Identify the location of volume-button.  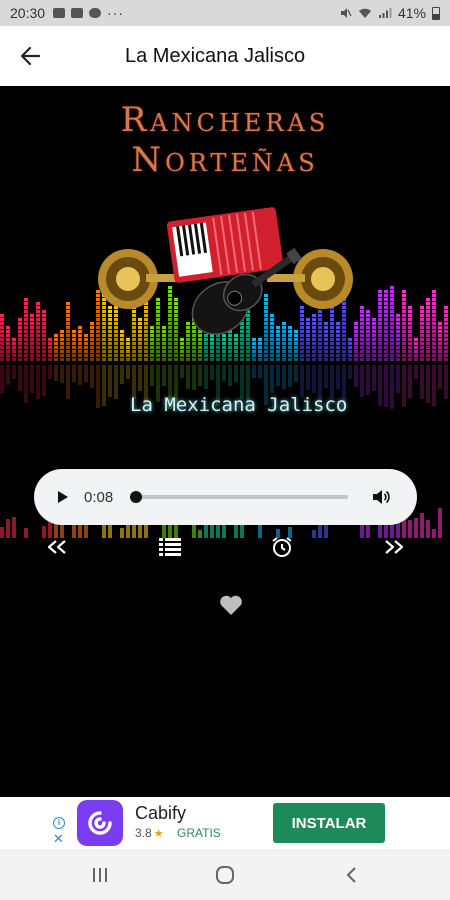
(381, 497).